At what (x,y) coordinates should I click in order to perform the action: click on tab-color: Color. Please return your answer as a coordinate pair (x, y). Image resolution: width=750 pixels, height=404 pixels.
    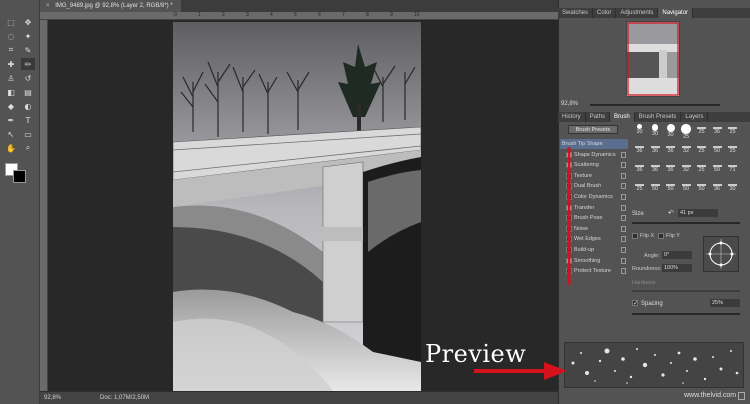
    Looking at the image, I should click on (605, 13).